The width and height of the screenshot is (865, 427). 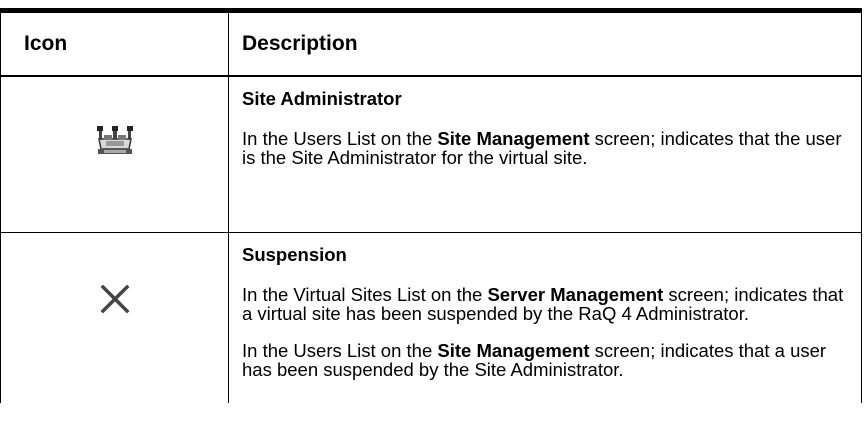 I want to click on paragraph-text: In the Virtual Sites List on the, so click(x=365, y=294).